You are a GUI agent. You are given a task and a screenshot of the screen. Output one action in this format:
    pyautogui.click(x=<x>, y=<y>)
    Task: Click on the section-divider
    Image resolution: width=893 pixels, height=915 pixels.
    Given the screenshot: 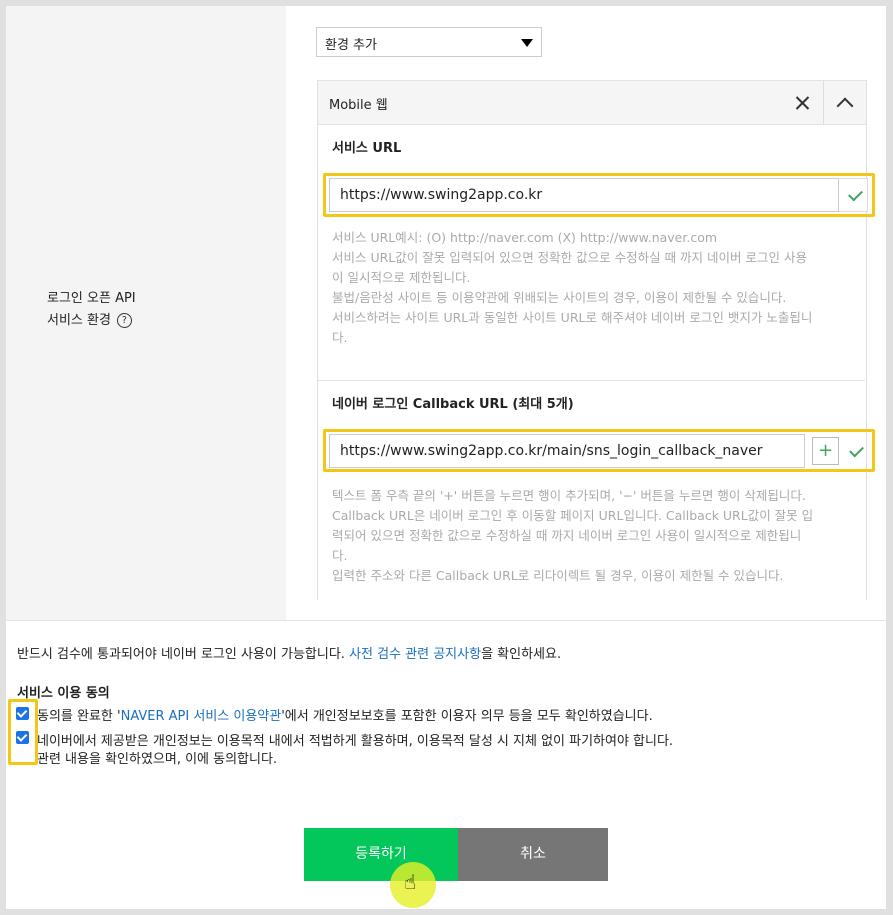 What is the action you would take?
    pyautogui.click(x=591, y=380)
    